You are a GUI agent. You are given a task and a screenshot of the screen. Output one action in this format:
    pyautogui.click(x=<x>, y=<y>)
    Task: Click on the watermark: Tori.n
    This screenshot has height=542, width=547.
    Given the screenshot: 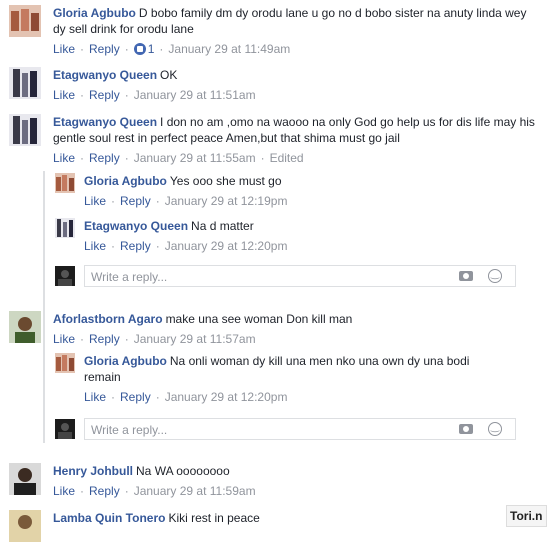 What is the action you would take?
    pyautogui.click(x=526, y=516)
    